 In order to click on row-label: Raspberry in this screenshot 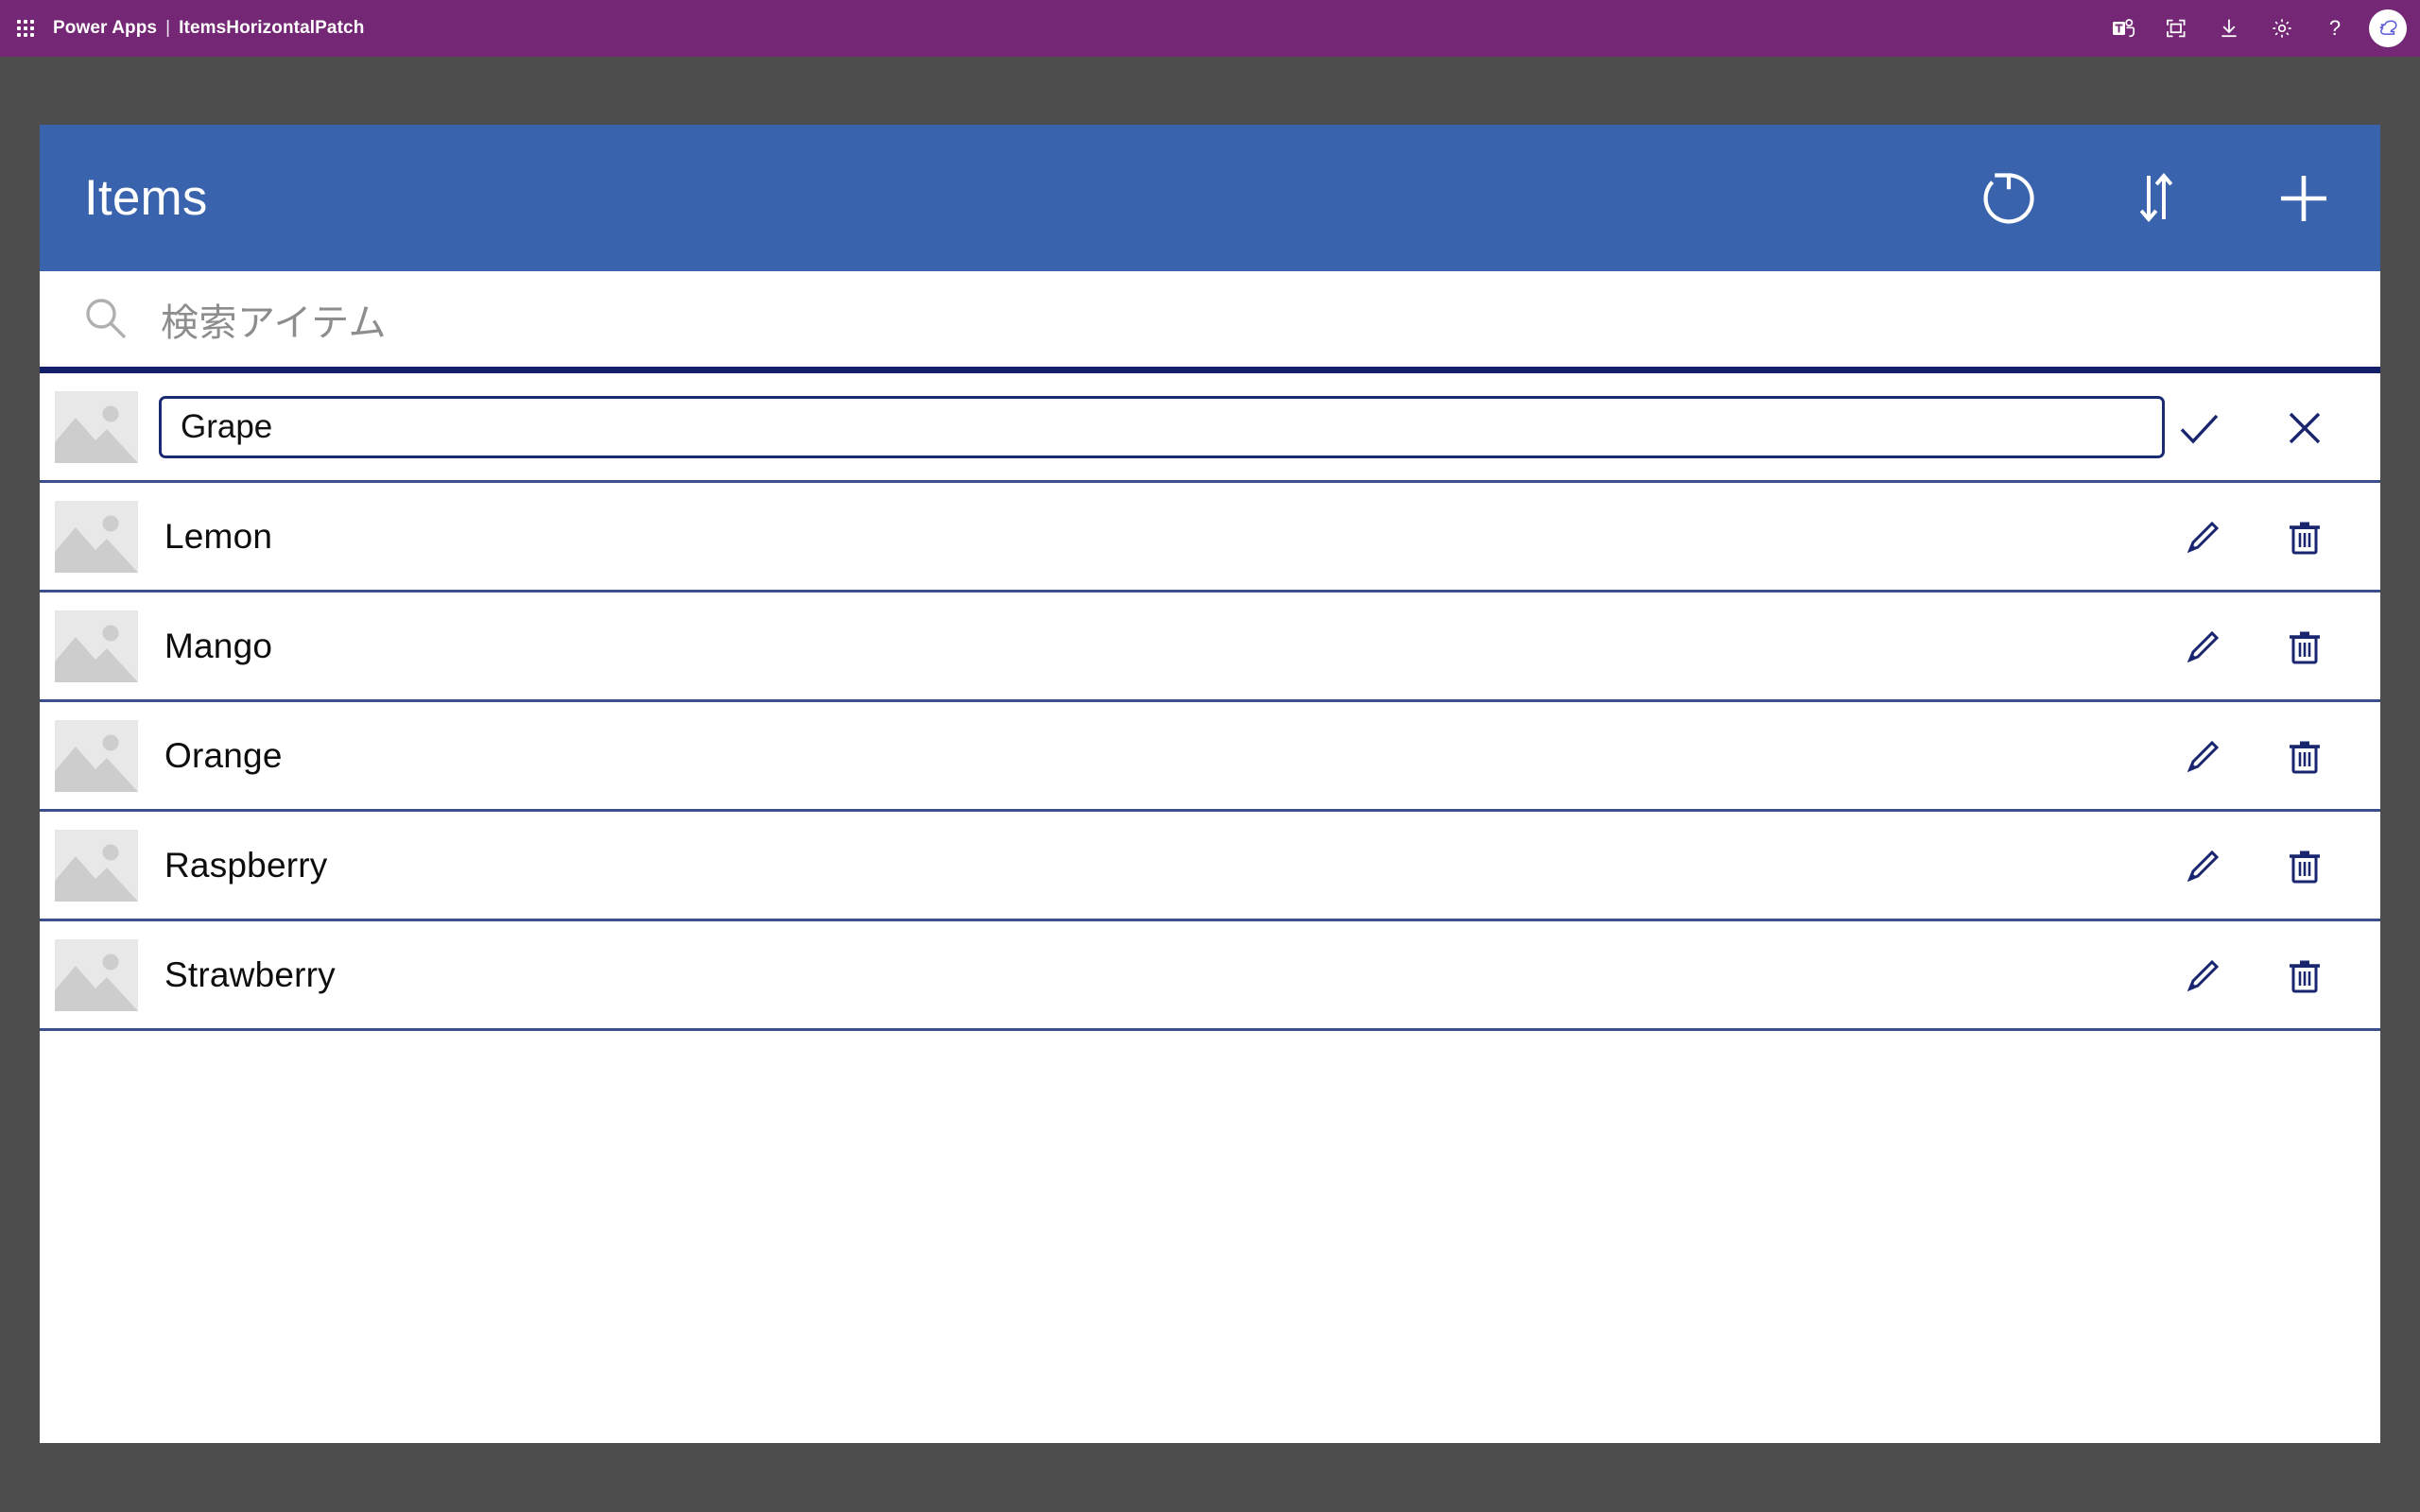, I will do `click(246, 865)`.